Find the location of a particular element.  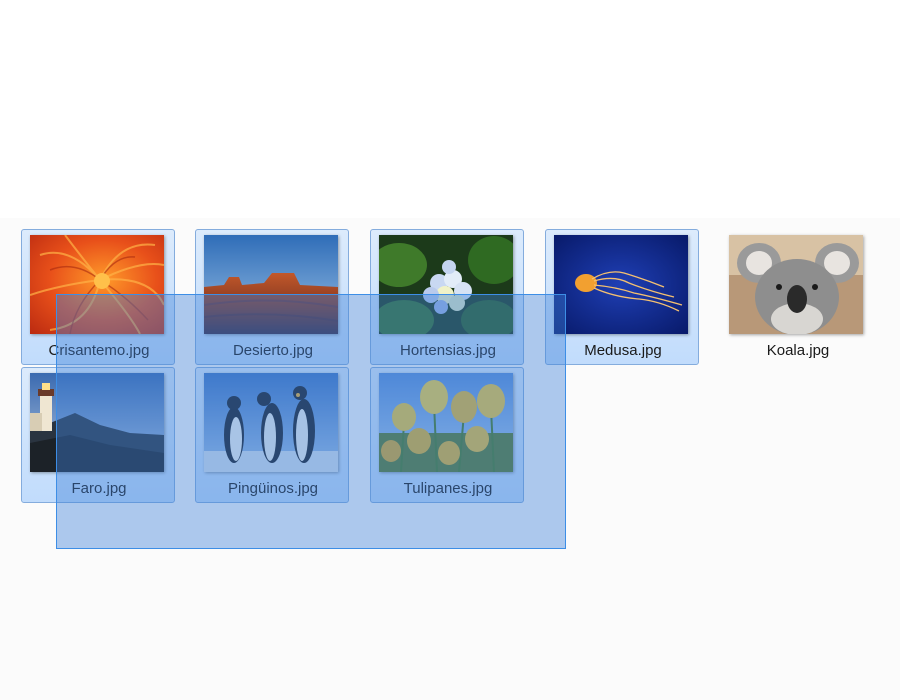

hydrangeas-image is located at coordinates (446, 284).